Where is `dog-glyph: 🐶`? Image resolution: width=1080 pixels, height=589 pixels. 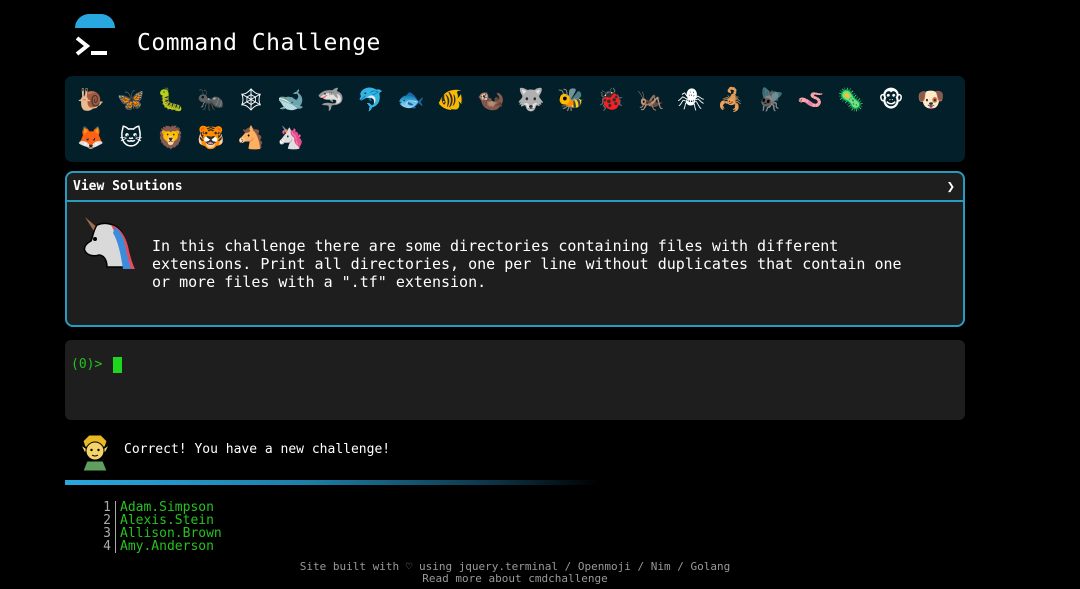 dog-glyph: 🐶 is located at coordinates (931, 100).